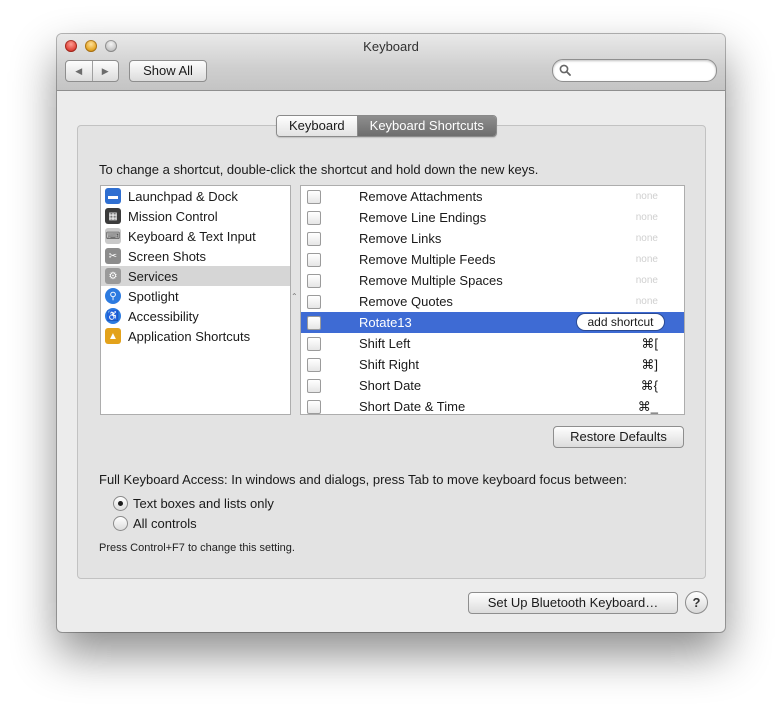  I want to click on category-label: Mission Control, so click(173, 216).